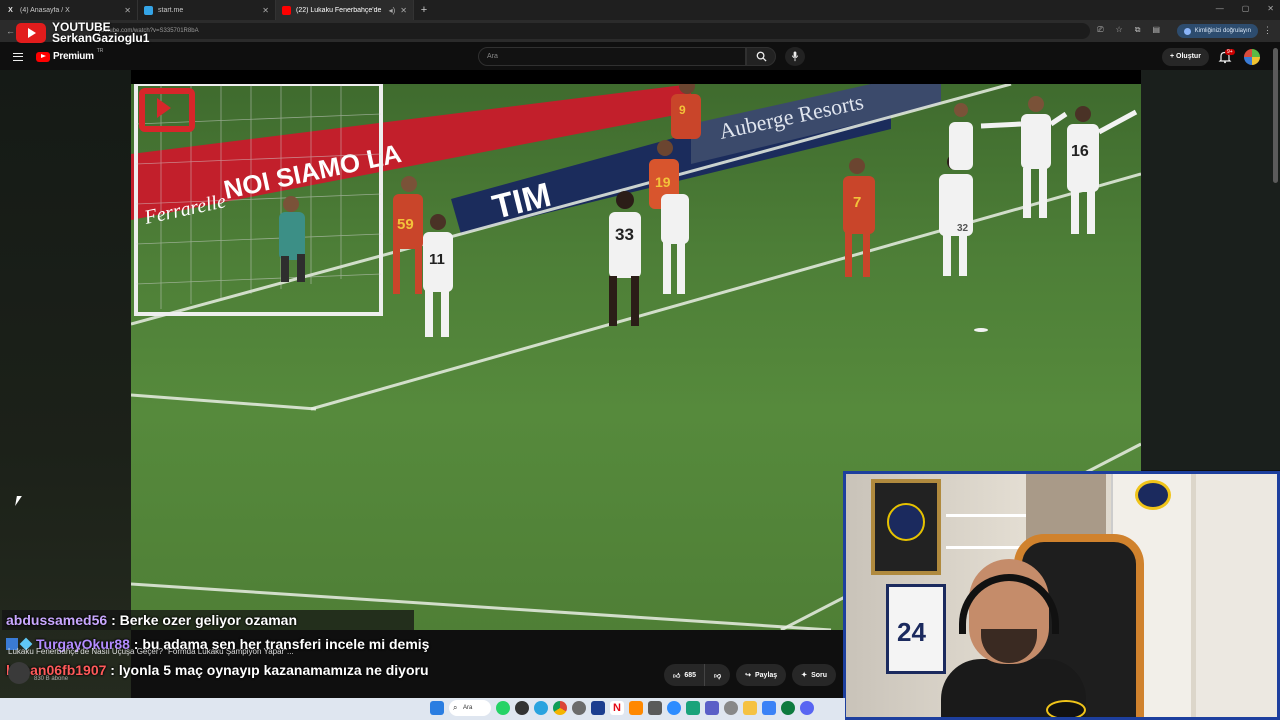 This screenshot has width=1280, height=720. What do you see at coordinates (1156, 30) in the screenshot?
I see `sidebar-icon: ▤` at bounding box center [1156, 30].